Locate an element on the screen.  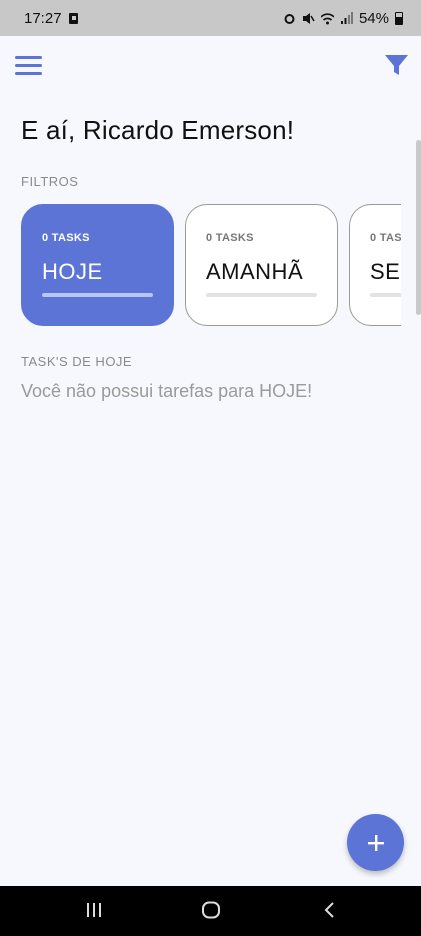
signal-icon is located at coordinates (346, 17).